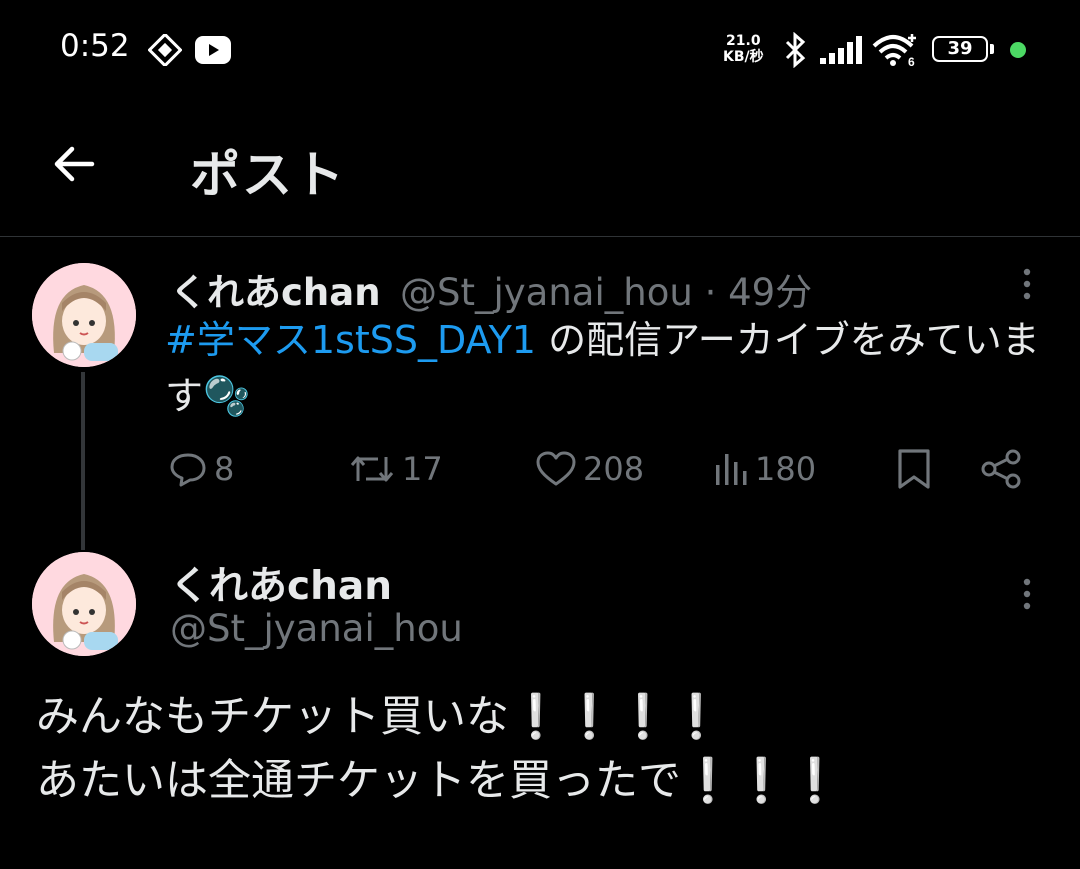 The width and height of the screenshot is (1080, 869). What do you see at coordinates (224, 469) in the screenshot?
I see `reply-count: 8` at bounding box center [224, 469].